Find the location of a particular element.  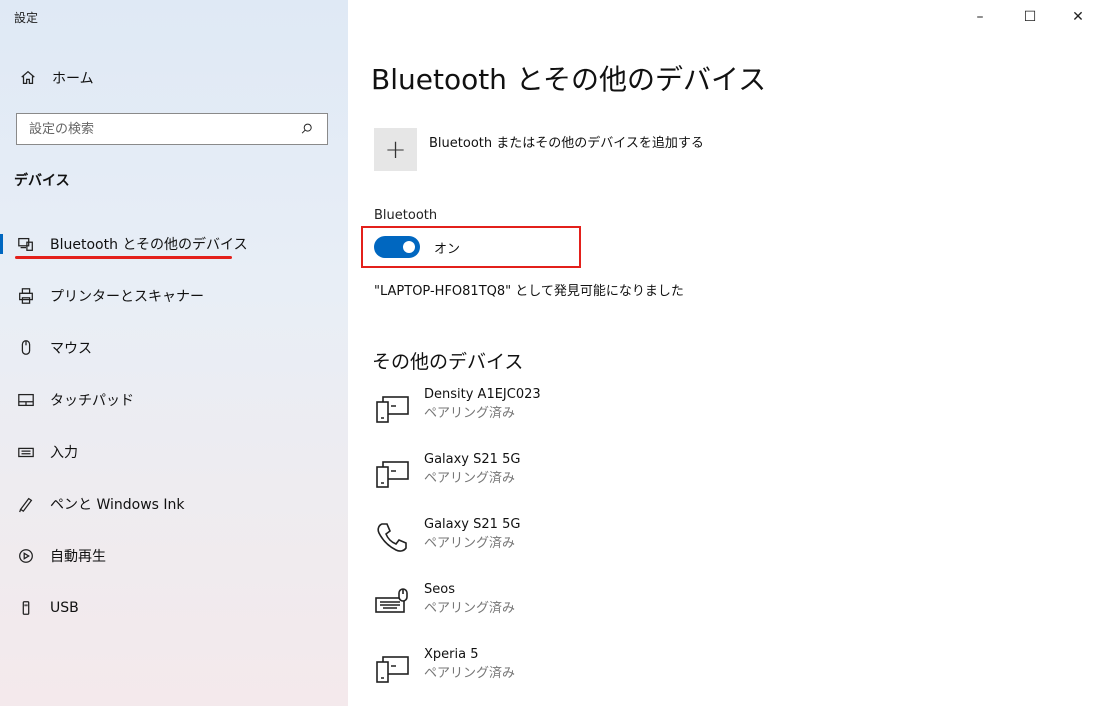

search-box is located at coordinates (172, 129).